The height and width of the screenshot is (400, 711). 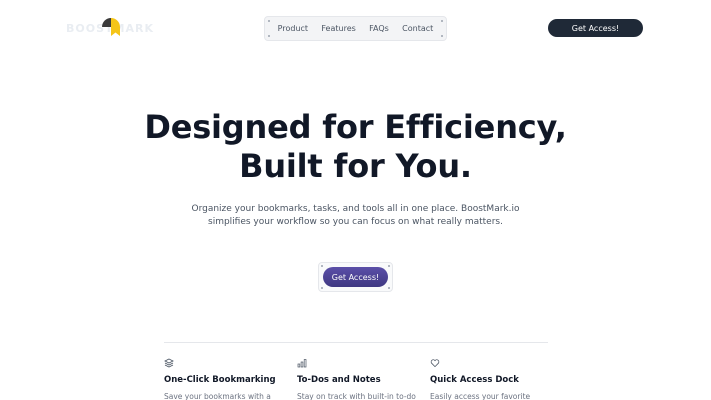 What do you see at coordinates (293, 28) in the screenshot?
I see `nav-product: Product` at bounding box center [293, 28].